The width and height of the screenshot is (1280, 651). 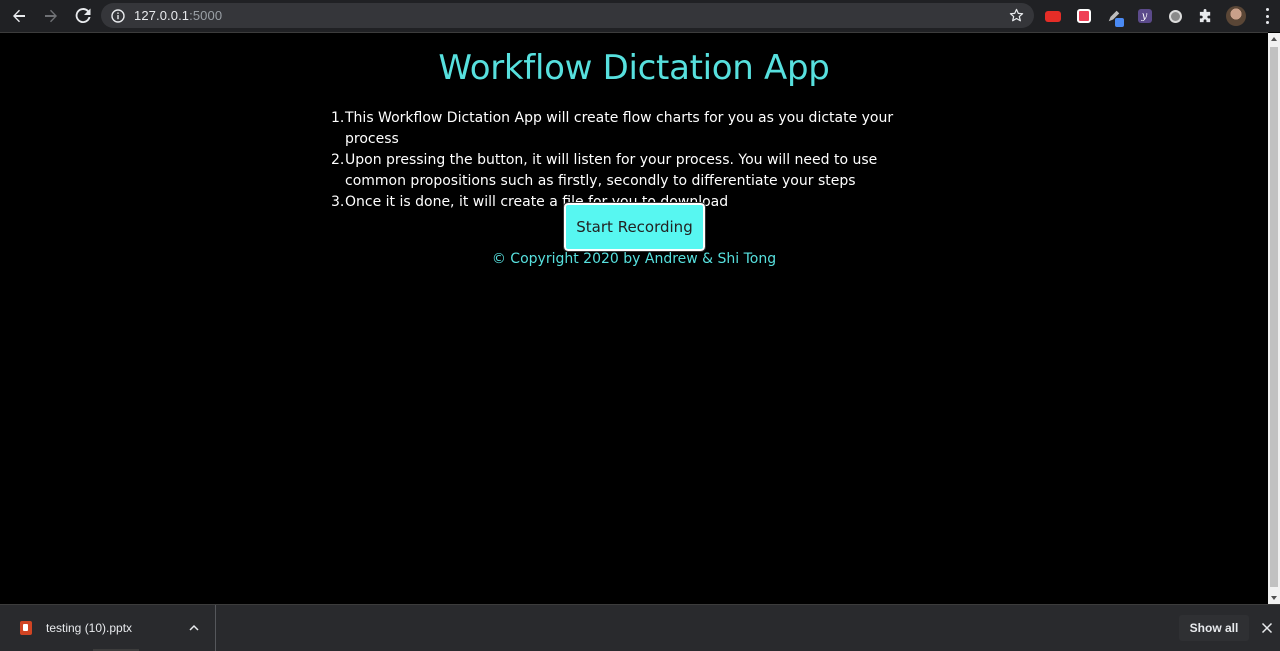 I want to click on url-host: 127.0.0.1, so click(x=162, y=15).